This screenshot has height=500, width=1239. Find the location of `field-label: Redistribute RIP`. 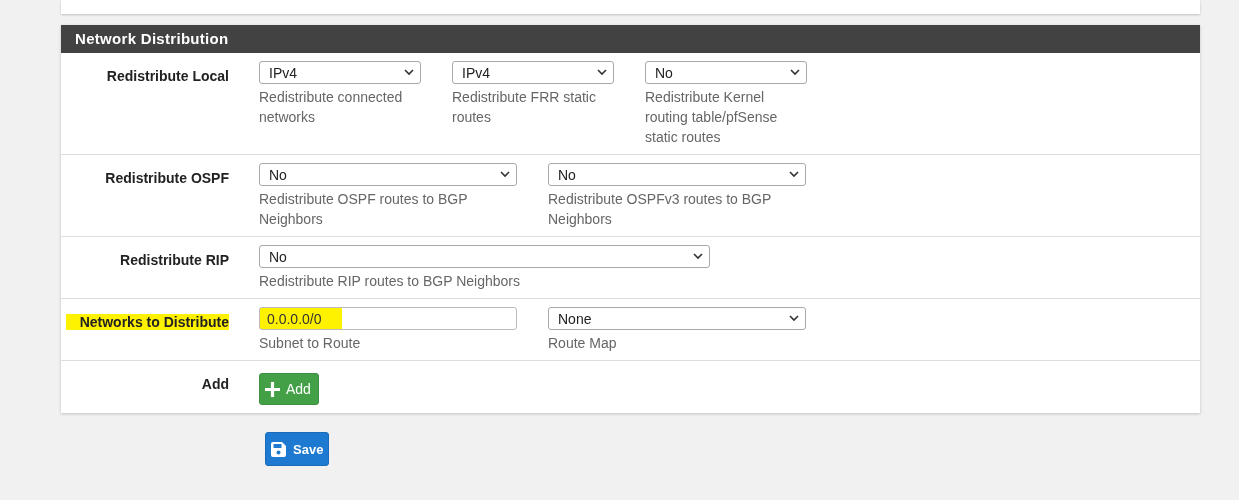

field-label: Redistribute RIP is located at coordinates (174, 260).